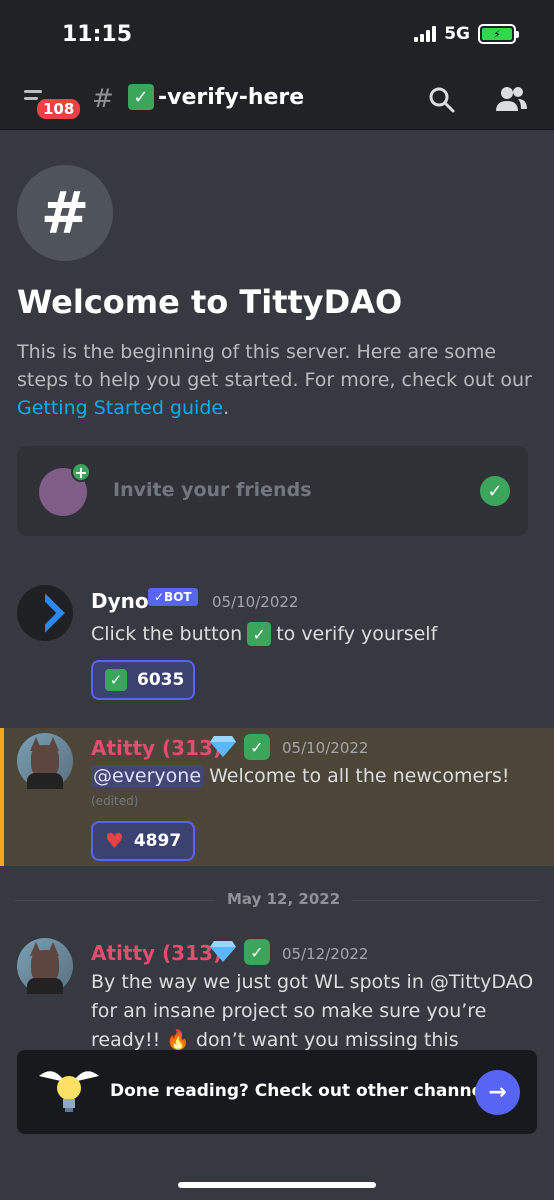 The width and height of the screenshot is (554, 1200). Describe the element at coordinates (284, 899) in the screenshot. I see `date-divider-label: May 12, 2022` at that location.